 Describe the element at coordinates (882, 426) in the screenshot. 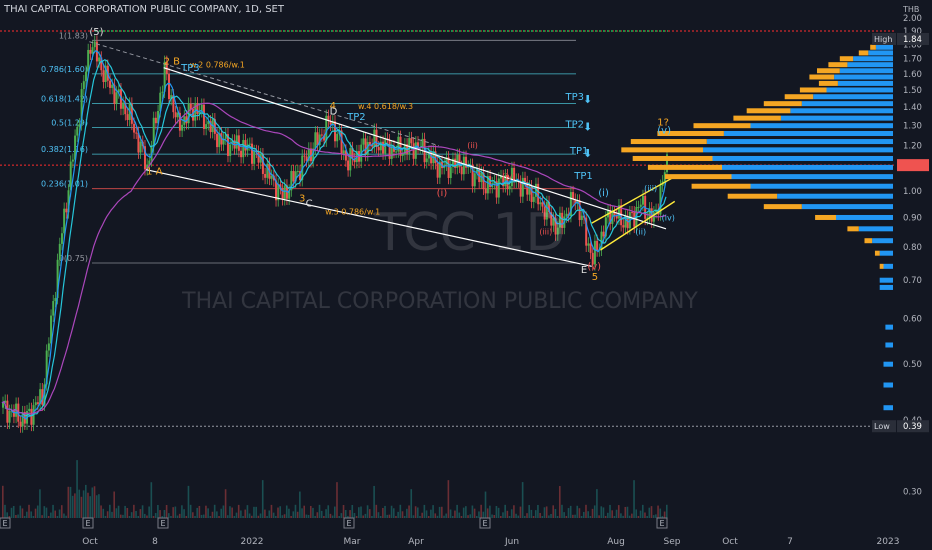

I see `price-label-name: Low` at that location.